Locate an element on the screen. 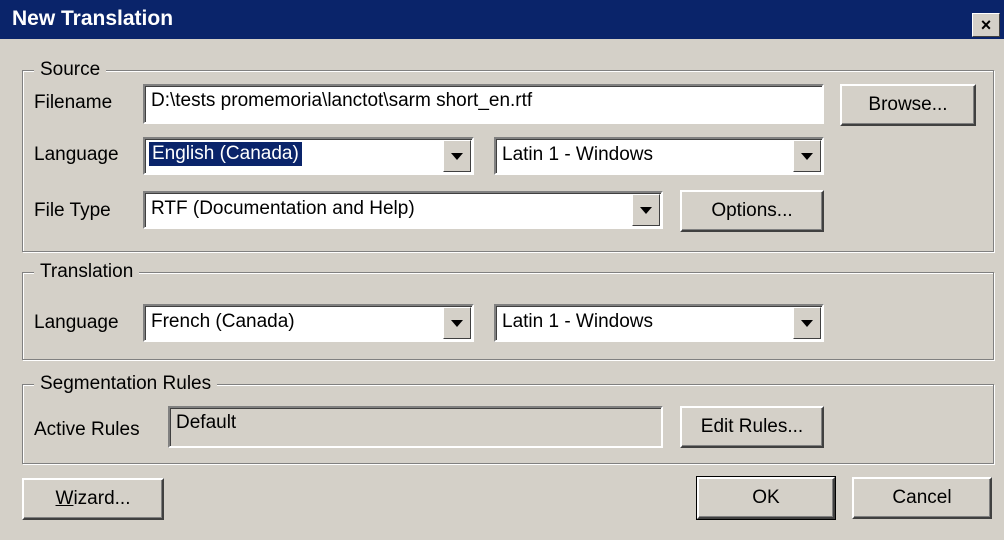  title-bar: New Translation × is located at coordinates (502, 19).